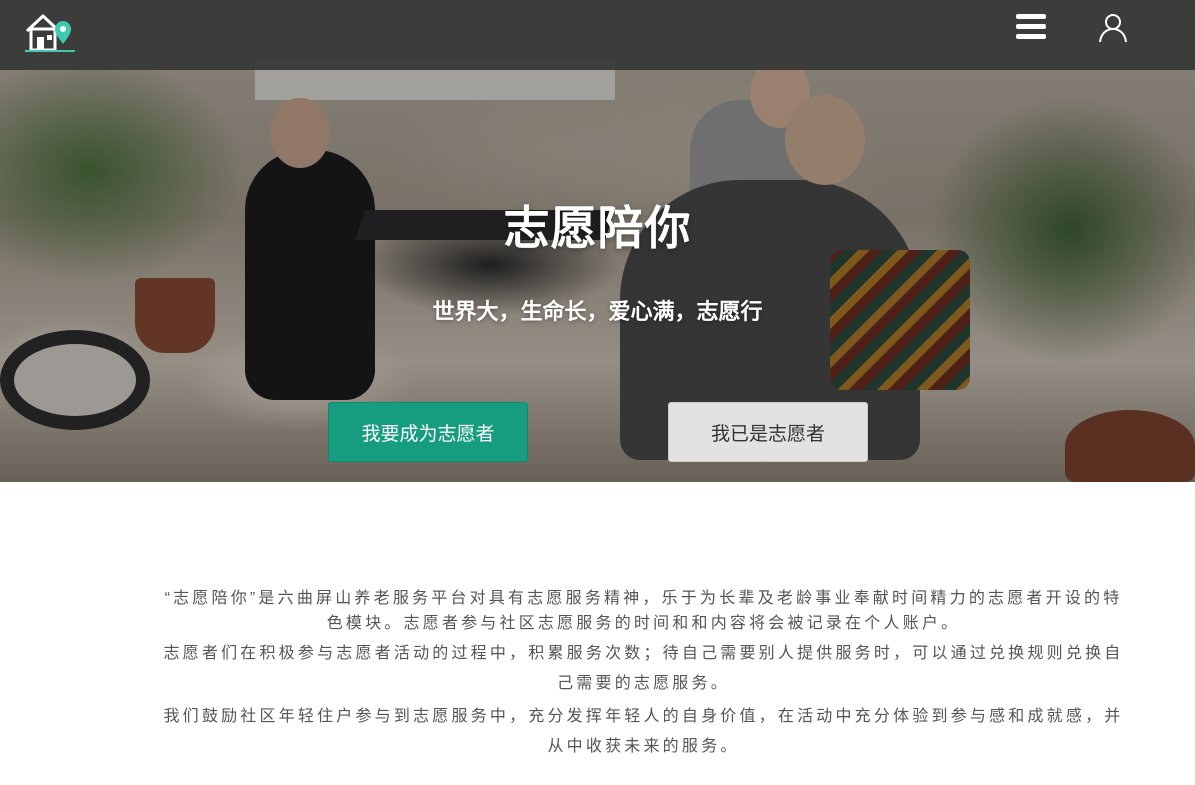  Describe the element at coordinates (1033, 28) in the screenshot. I see `hamburger-menu-icon` at that location.